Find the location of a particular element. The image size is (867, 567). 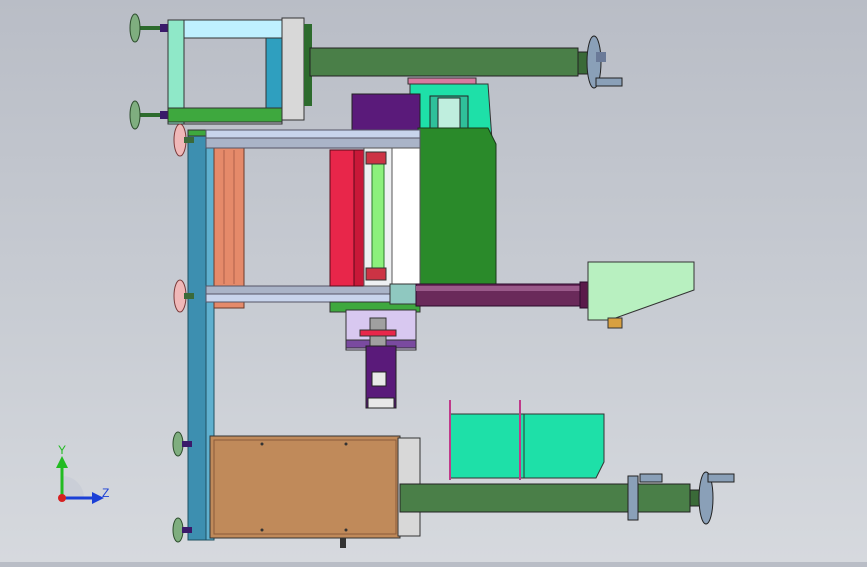

upper-frame is located at coordinates (239, 71).